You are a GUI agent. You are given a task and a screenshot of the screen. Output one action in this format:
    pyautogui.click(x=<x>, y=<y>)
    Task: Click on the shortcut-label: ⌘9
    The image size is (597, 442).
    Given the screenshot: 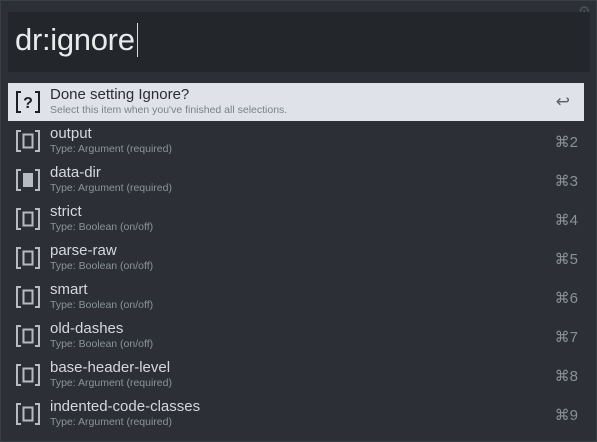 What is the action you would take?
    pyautogui.click(x=566, y=415)
    